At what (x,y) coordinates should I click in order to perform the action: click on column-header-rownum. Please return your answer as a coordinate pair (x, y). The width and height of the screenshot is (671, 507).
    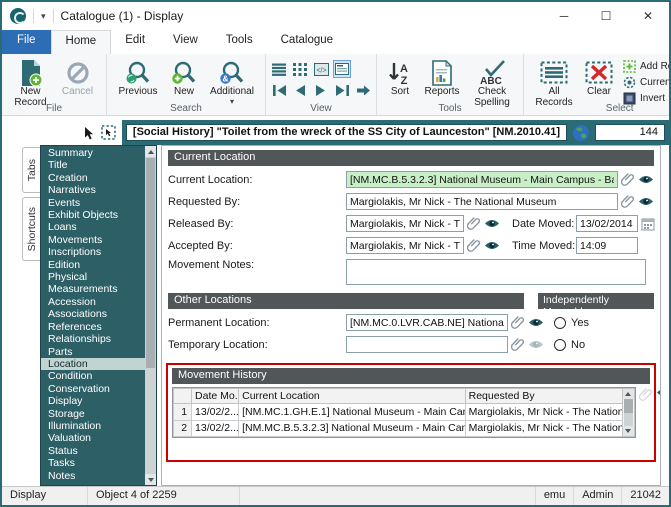
    Looking at the image, I should click on (182, 396).